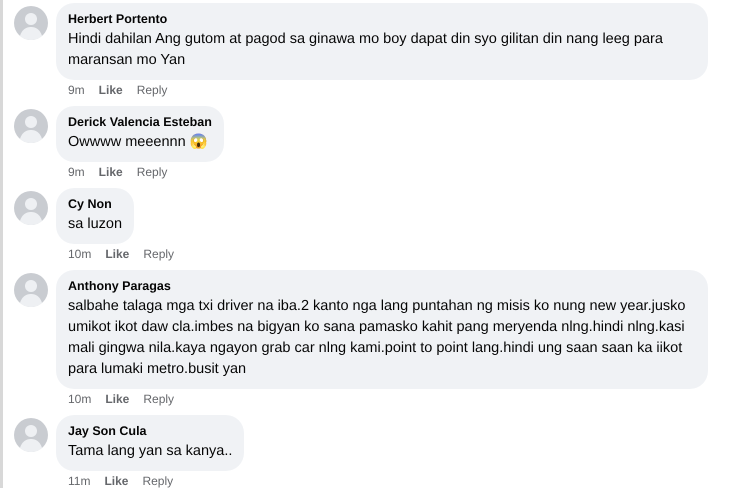  I want to click on comment-text: sa luzon, so click(95, 224).